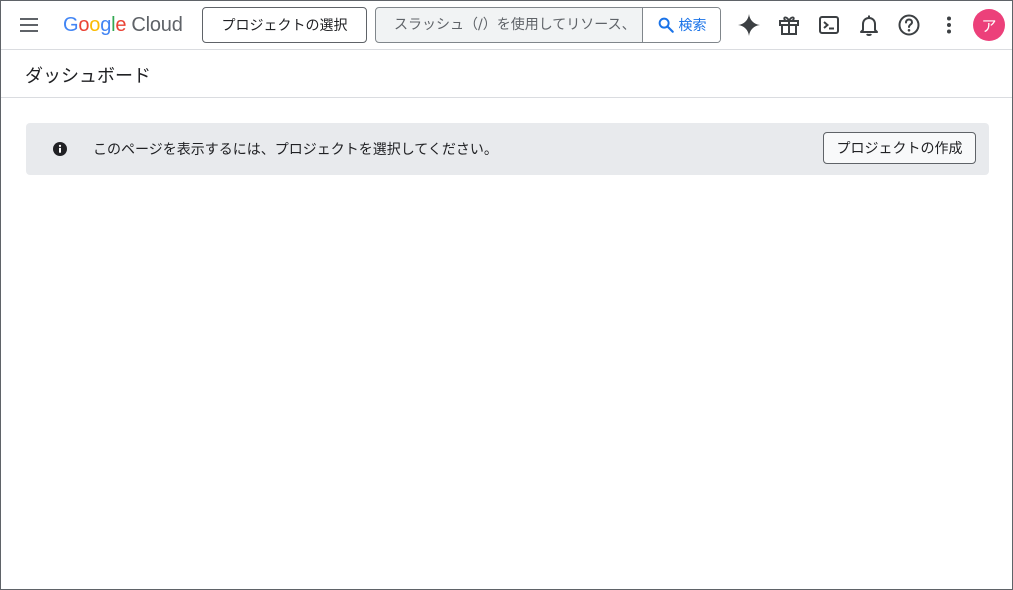 Image resolution: width=1013 pixels, height=590 pixels. What do you see at coordinates (989, 25) in the screenshot?
I see `account-avatar: ア` at bounding box center [989, 25].